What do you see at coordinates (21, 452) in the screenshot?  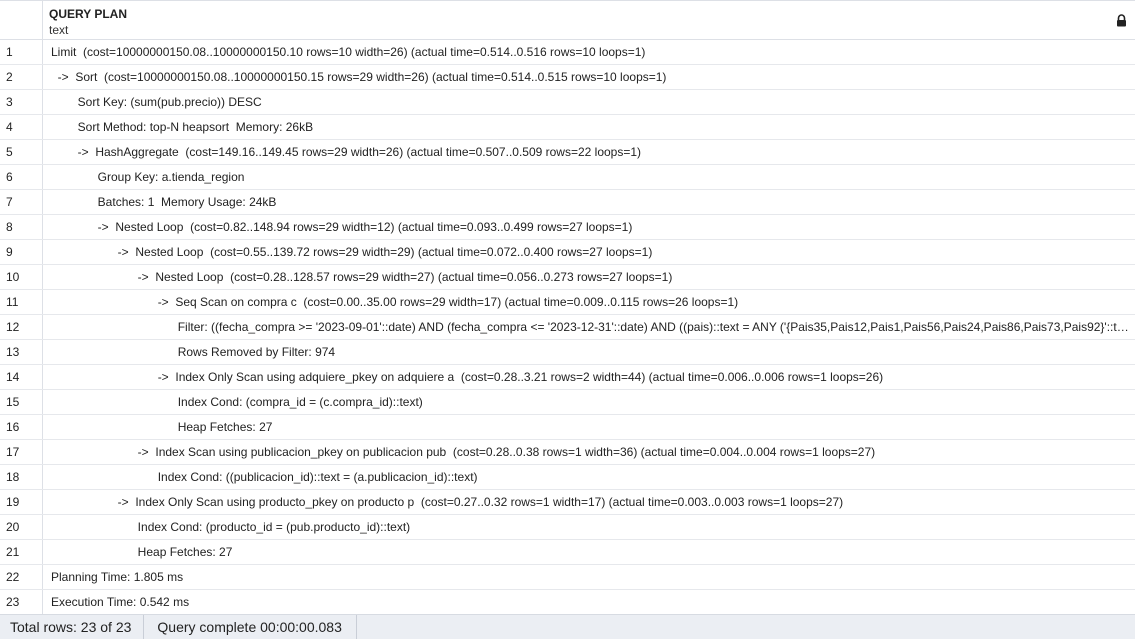 I see `row-number: 17` at bounding box center [21, 452].